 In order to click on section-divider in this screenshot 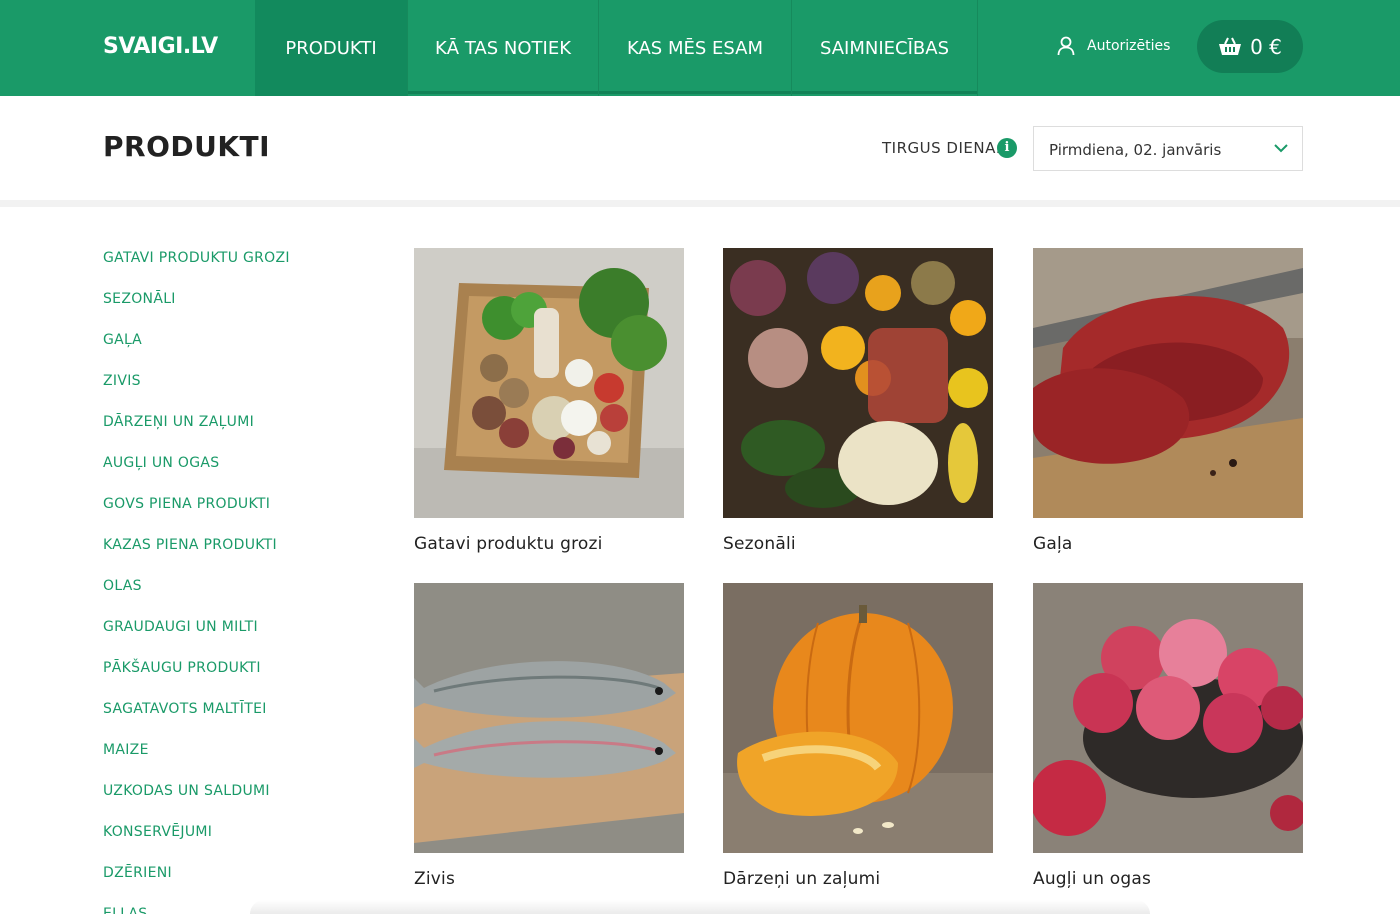, I will do `click(700, 203)`.